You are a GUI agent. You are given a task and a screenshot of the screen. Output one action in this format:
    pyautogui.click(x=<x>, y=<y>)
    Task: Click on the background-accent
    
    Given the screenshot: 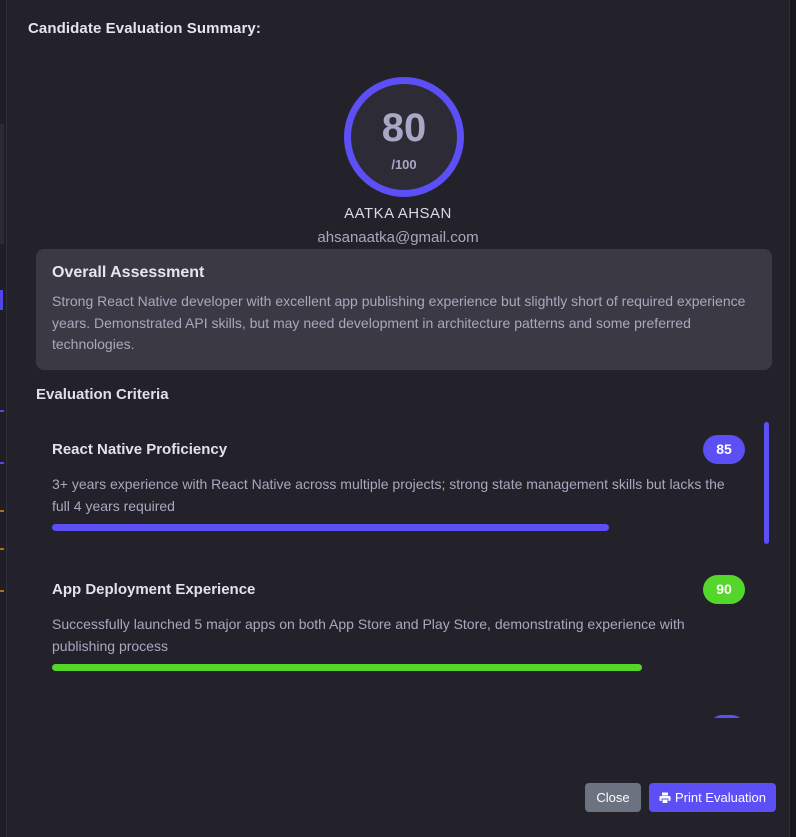 What is the action you would take?
    pyautogui.click(x=1, y=300)
    